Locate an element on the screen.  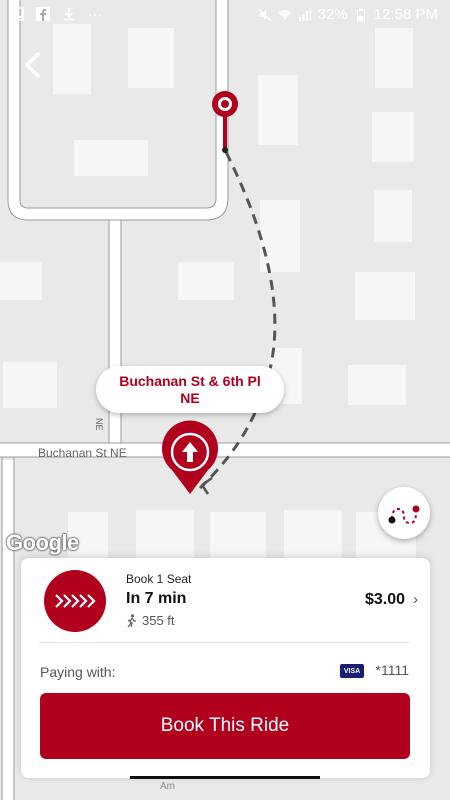
download-icon is located at coordinates (69, 14).